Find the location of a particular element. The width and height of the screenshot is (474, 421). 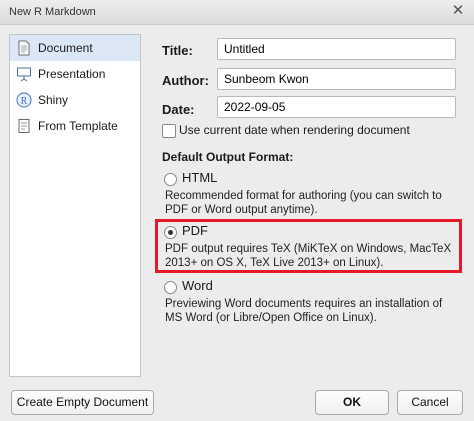

sidebar-item-label: Shiny is located at coordinates (53, 100).